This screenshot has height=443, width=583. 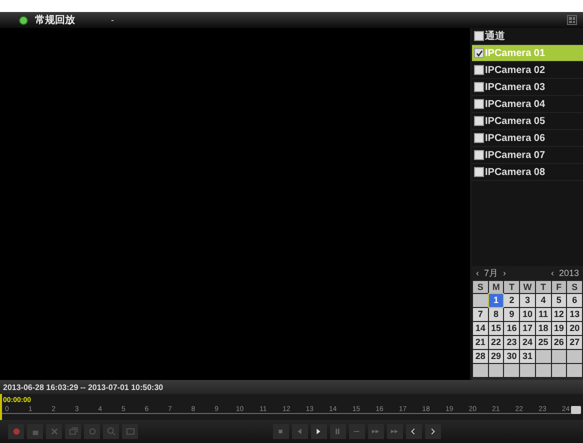 I want to click on calendar-day: 19, so click(x=559, y=328).